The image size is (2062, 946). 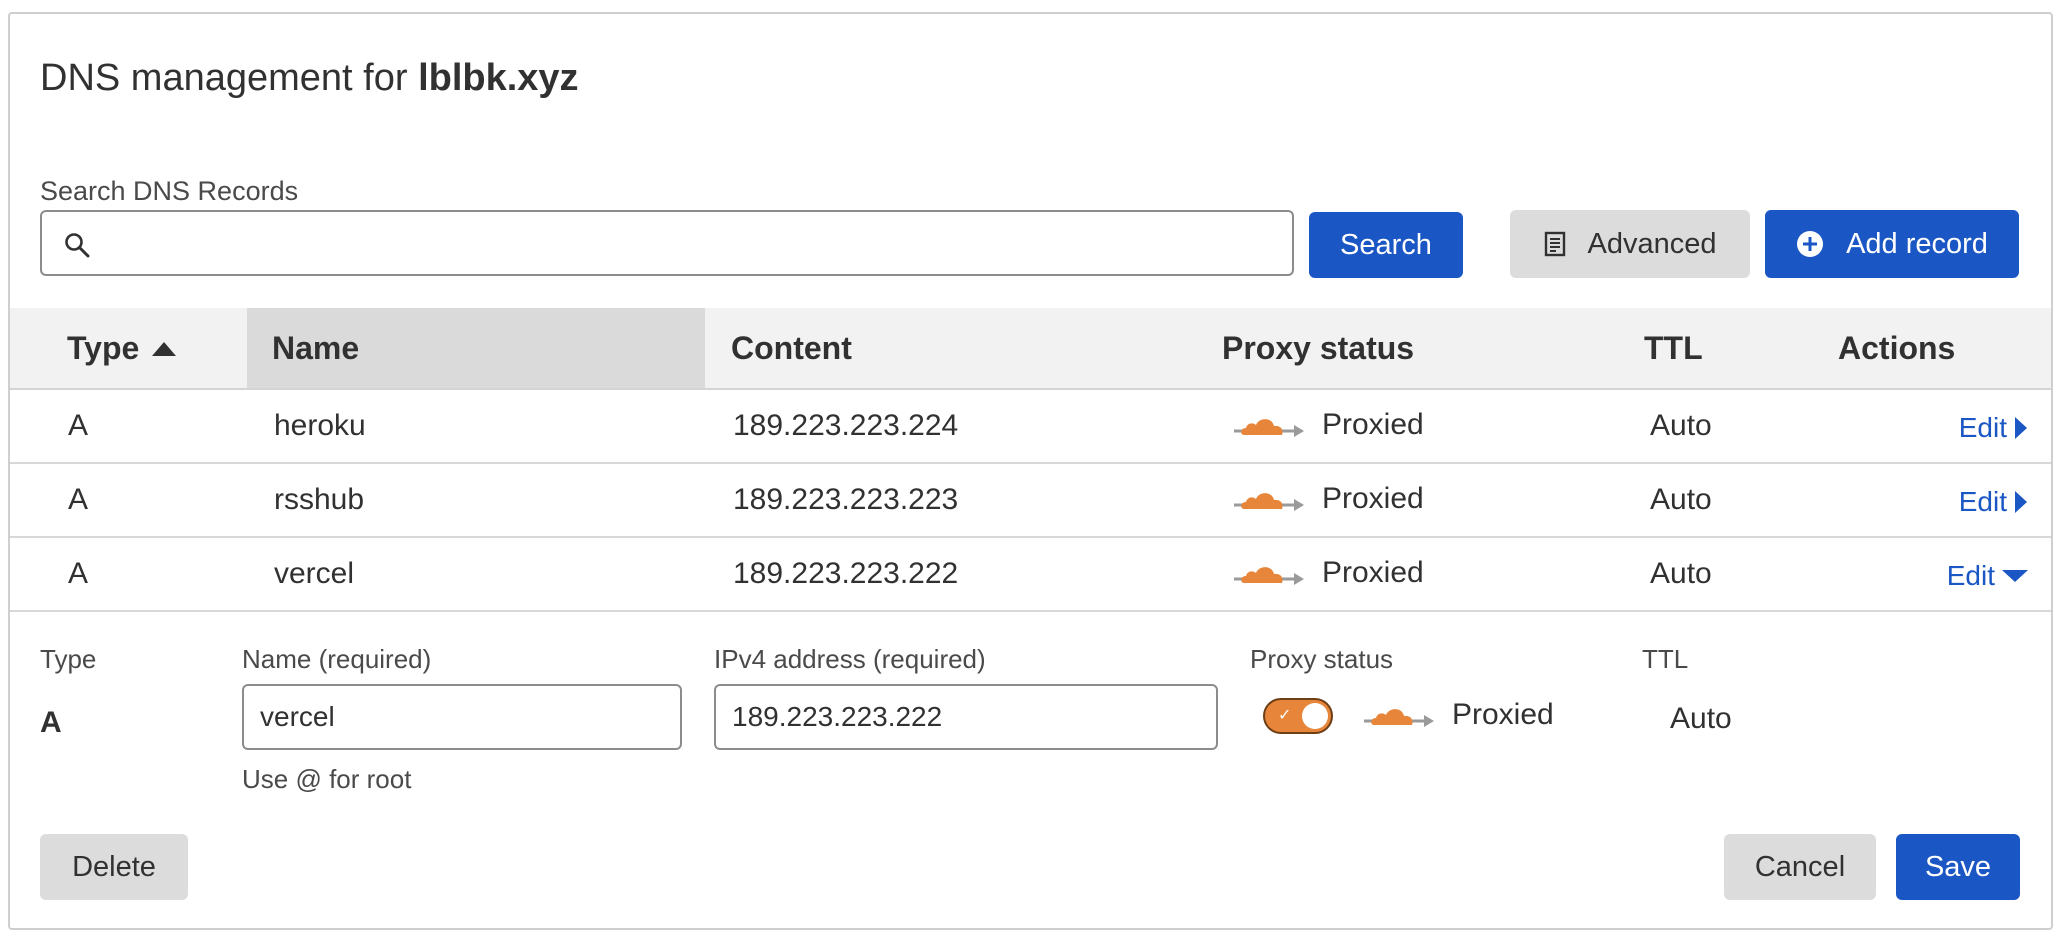 I want to click on form-proxy-status: Proxied, so click(x=1458, y=715).